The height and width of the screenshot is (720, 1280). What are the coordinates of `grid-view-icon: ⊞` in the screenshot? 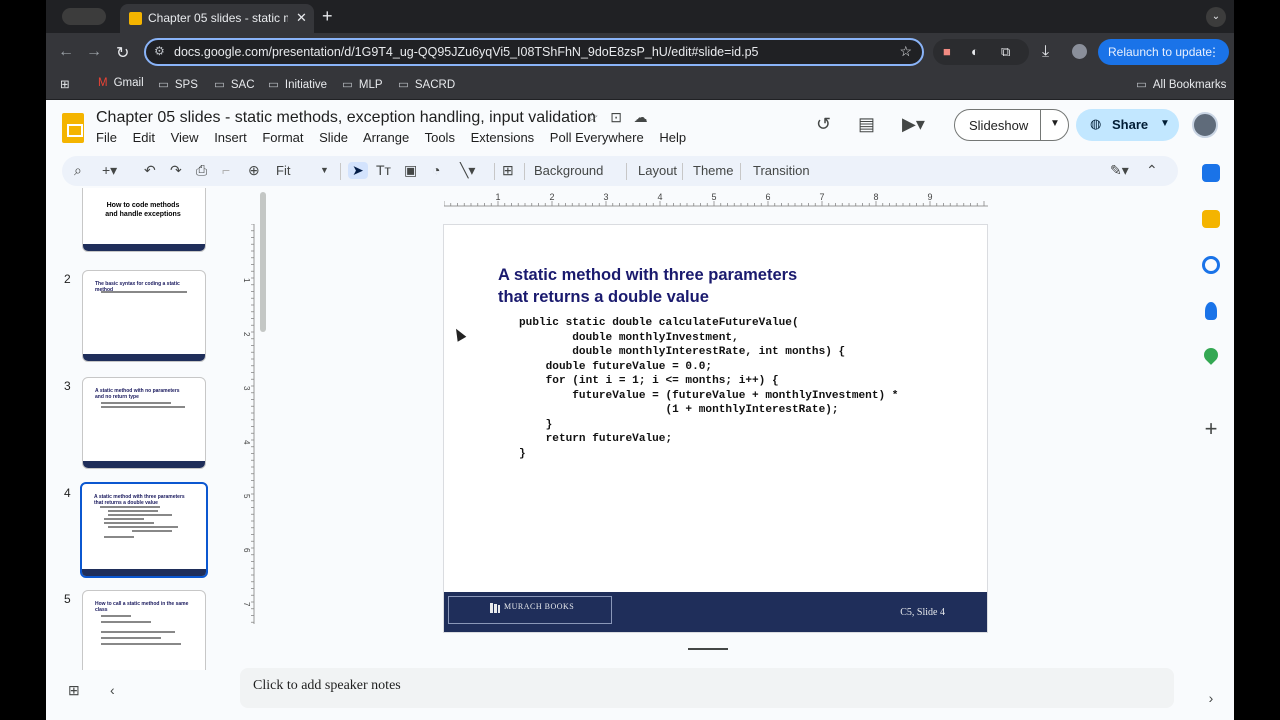 It's located at (74, 690).